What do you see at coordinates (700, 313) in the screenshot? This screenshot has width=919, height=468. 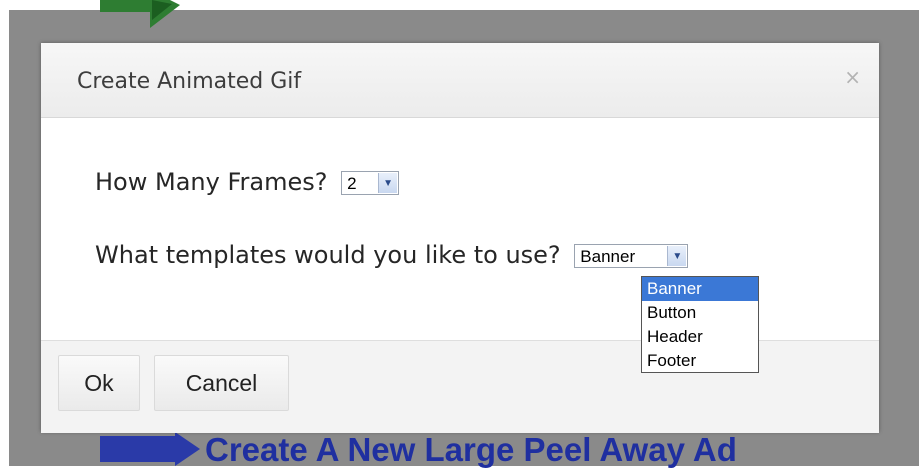 I see `template-option-button: Button` at bounding box center [700, 313].